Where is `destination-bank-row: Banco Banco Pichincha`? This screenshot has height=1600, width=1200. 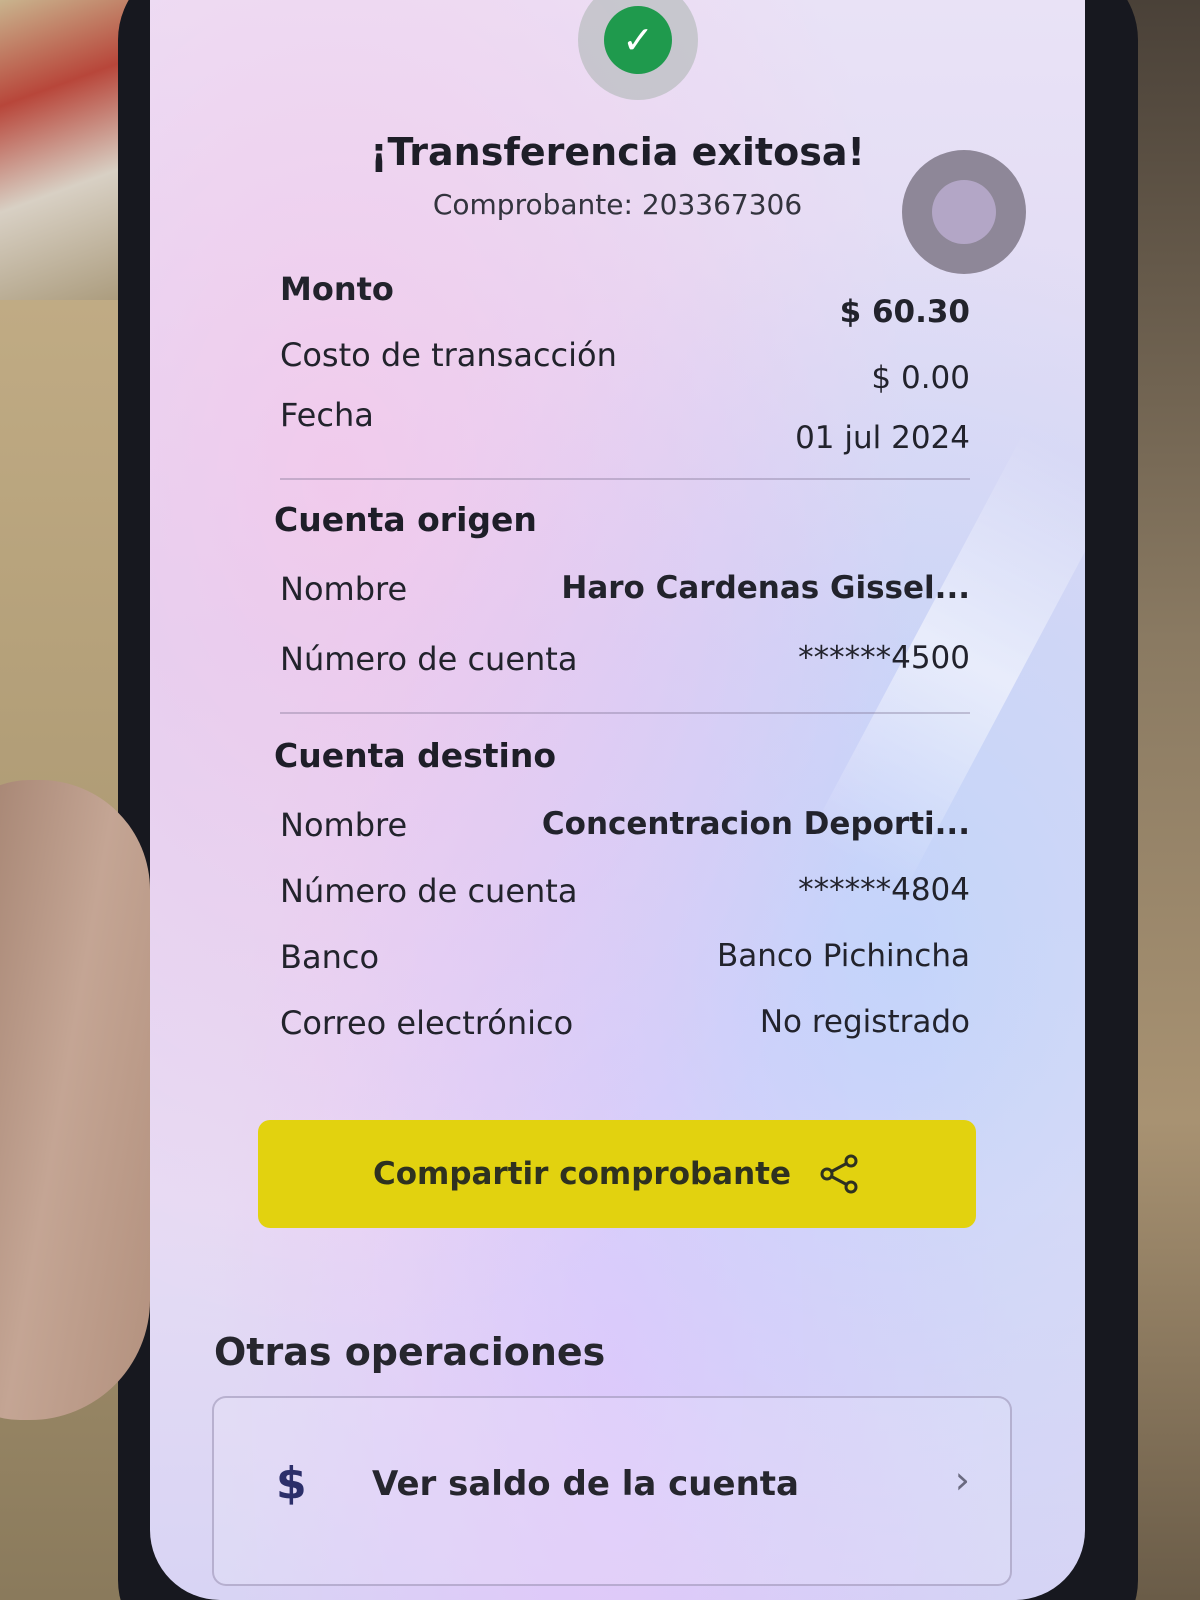
destination-bank-row: Banco Banco Pichincha is located at coordinates (625, 968).